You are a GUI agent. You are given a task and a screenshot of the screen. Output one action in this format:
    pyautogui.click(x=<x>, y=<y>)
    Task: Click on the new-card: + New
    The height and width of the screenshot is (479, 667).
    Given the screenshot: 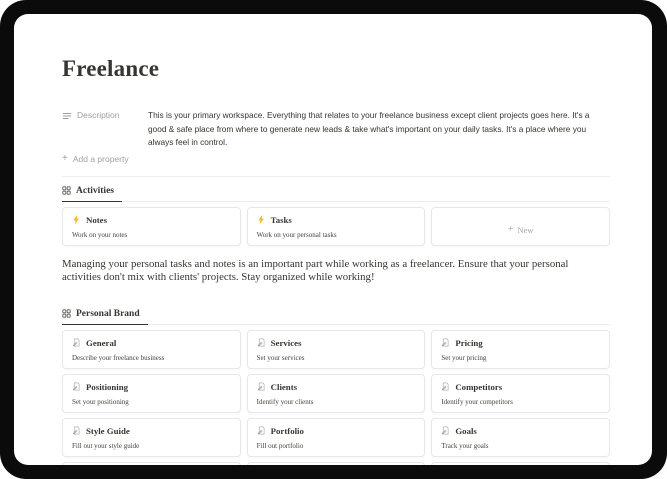 What is the action you would take?
    pyautogui.click(x=520, y=226)
    